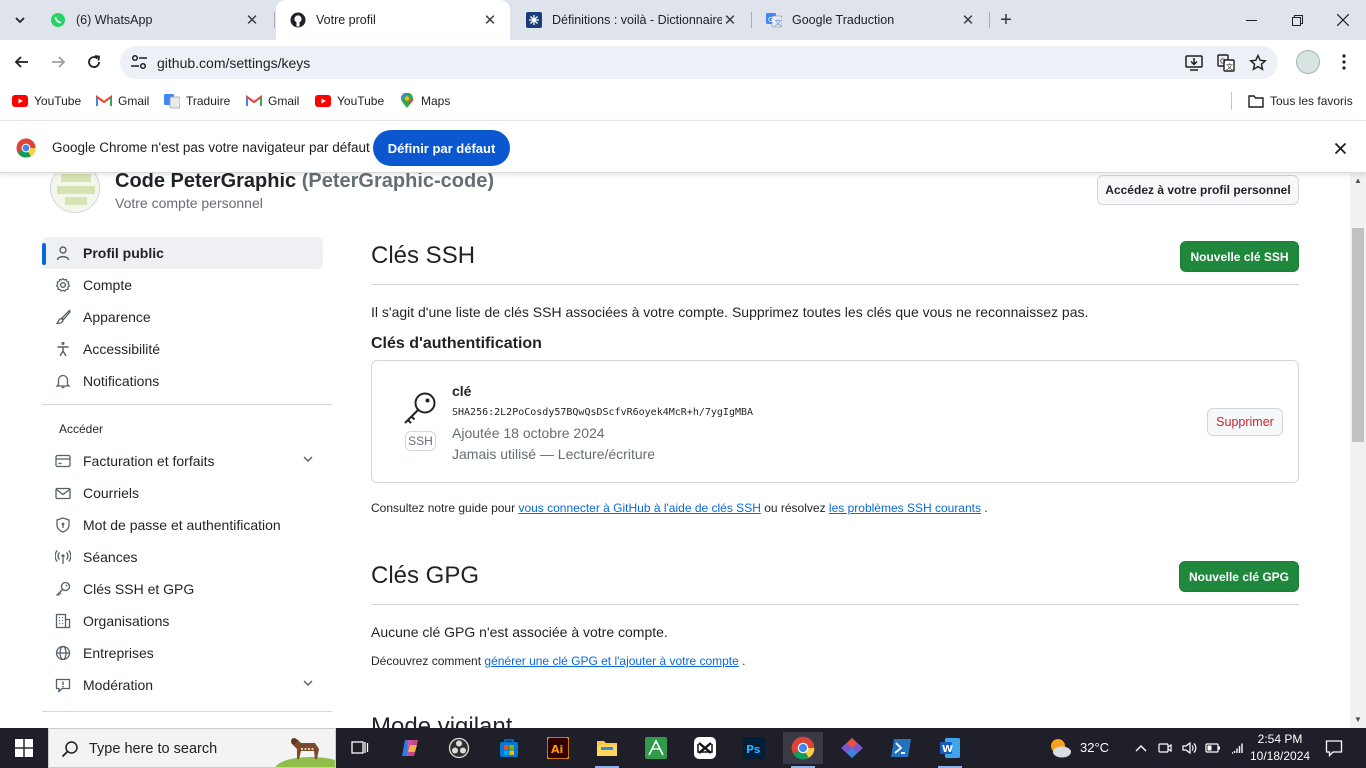  I want to click on taskbar-app-powershell, so click(901, 748).